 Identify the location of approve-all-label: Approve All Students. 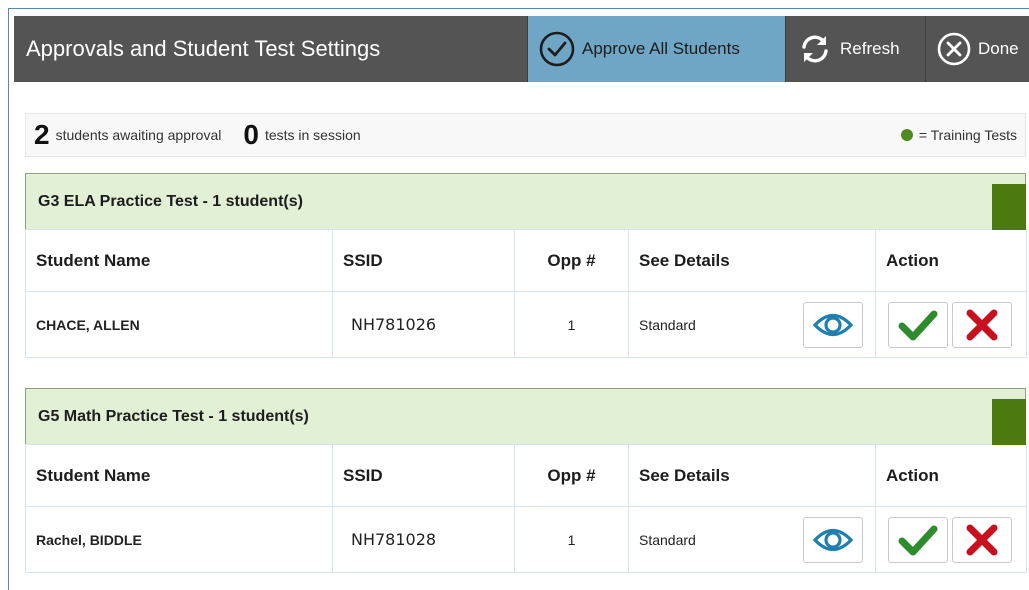
(661, 48).